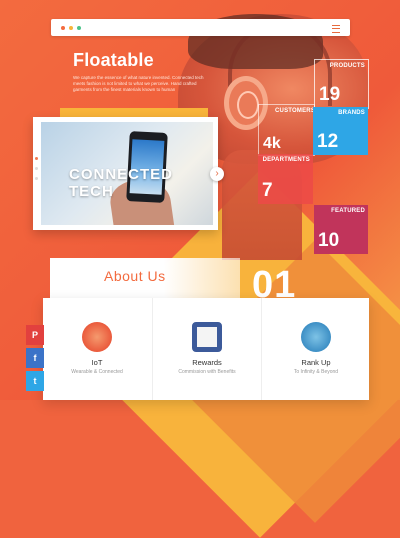 Image resolution: width=400 pixels, height=538 pixels. Describe the element at coordinates (135, 276) in the screenshot. I see `about-us-heading: About Us` at that location.